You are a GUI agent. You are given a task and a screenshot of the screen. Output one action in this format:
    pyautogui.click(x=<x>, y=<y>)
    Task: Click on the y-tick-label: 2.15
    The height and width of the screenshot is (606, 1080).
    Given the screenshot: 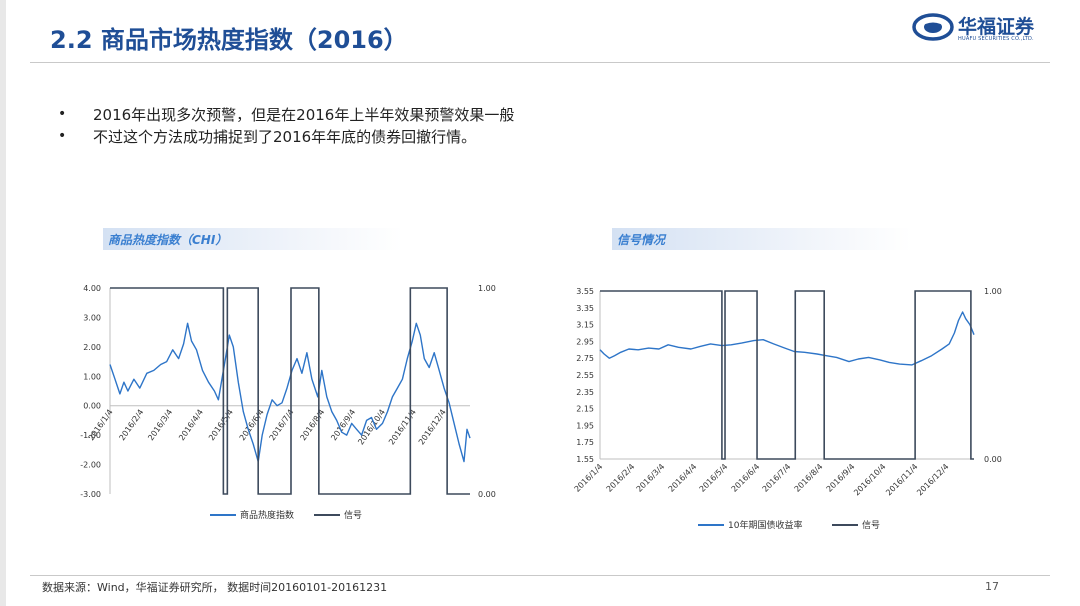 What is the action you would take?
    pyautogui.click(x=585, y=409)
    